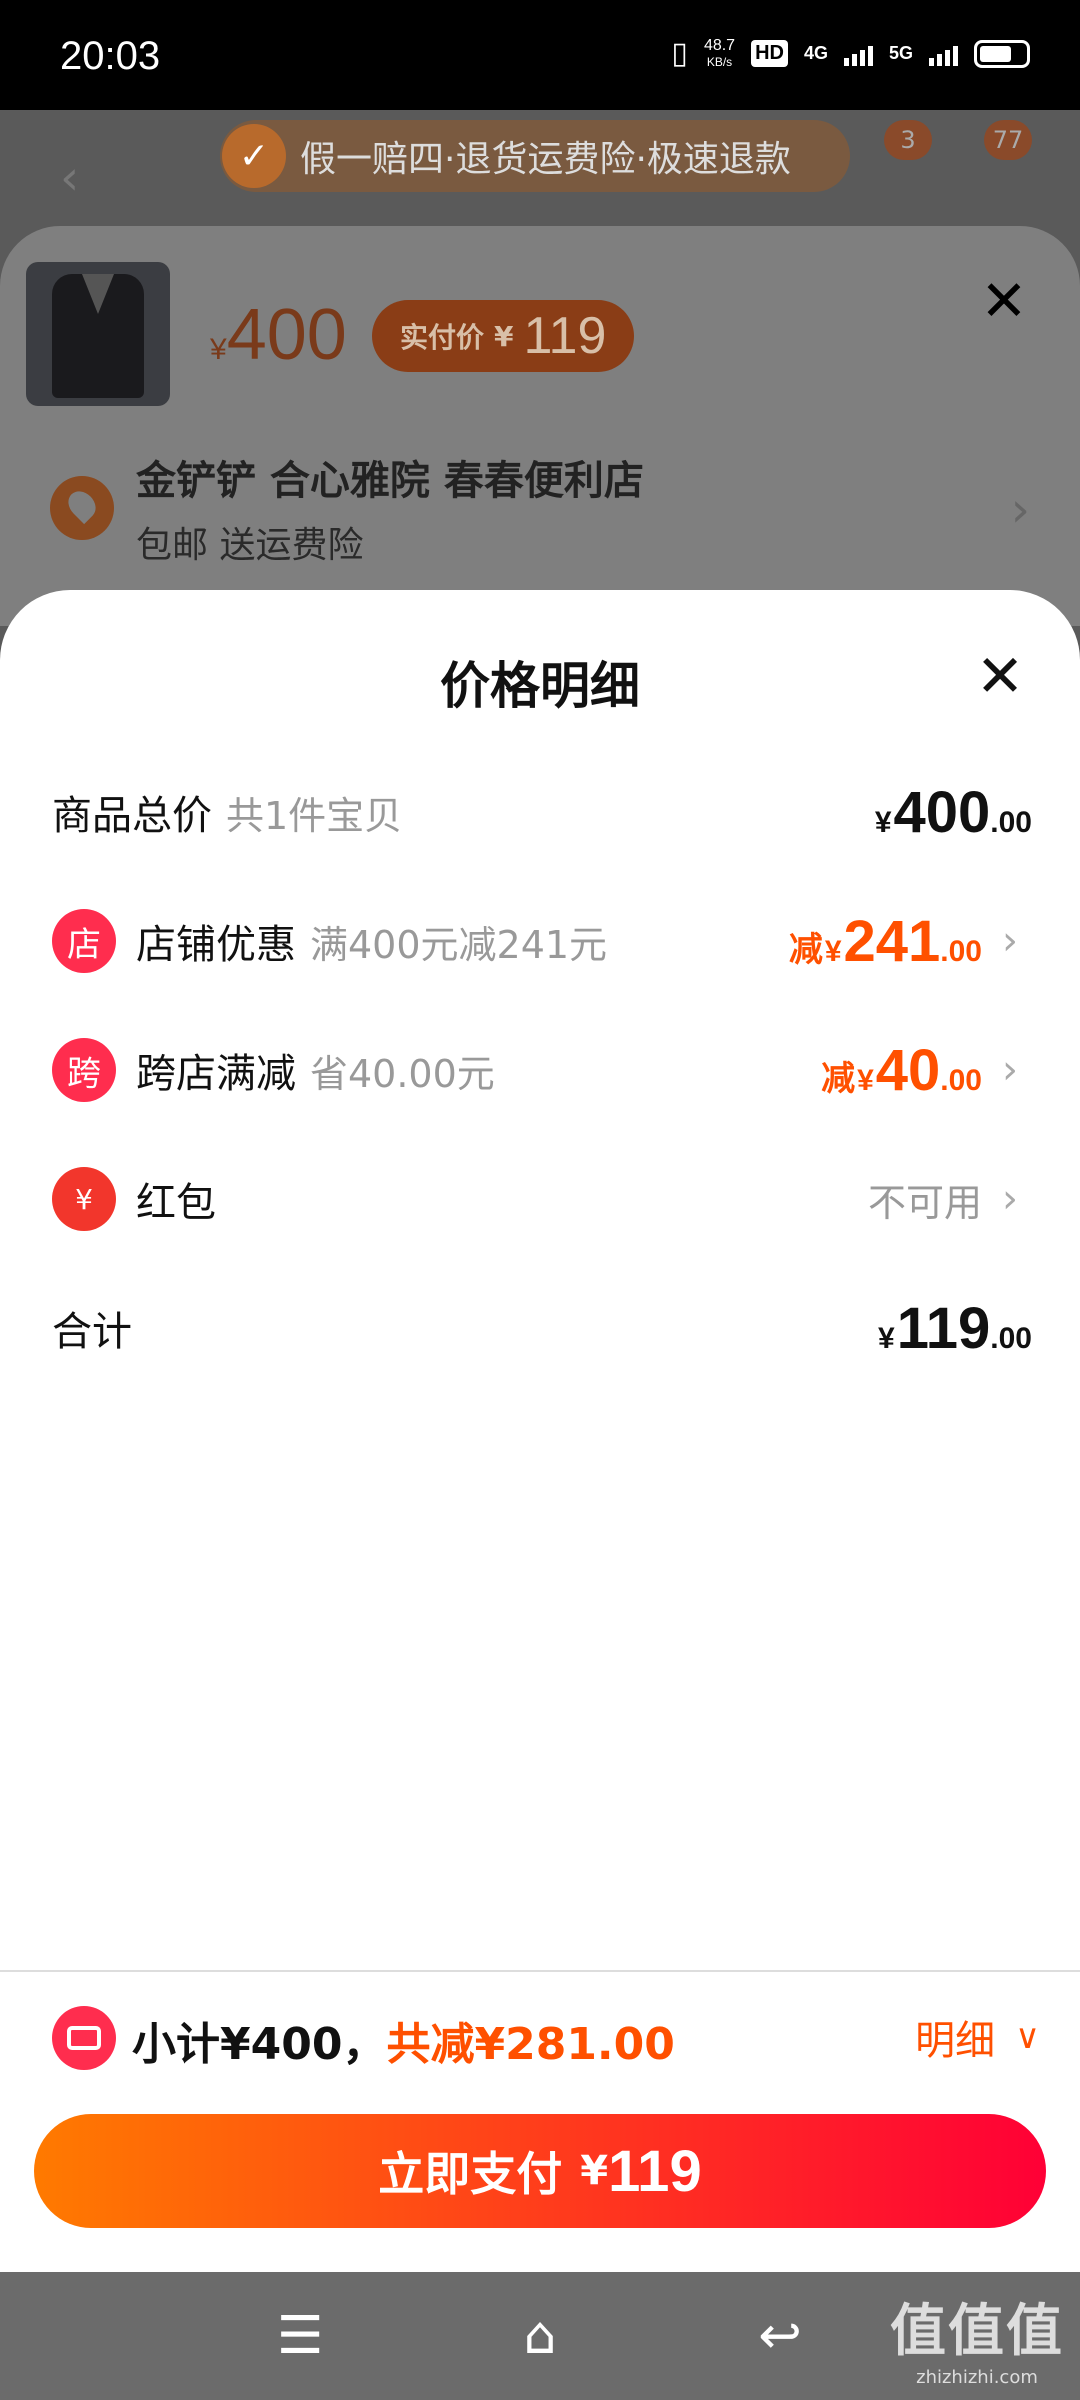 This screenshot has height=2400, width=1080. I want to click on sku-price-value: 400, so click(286, 335).